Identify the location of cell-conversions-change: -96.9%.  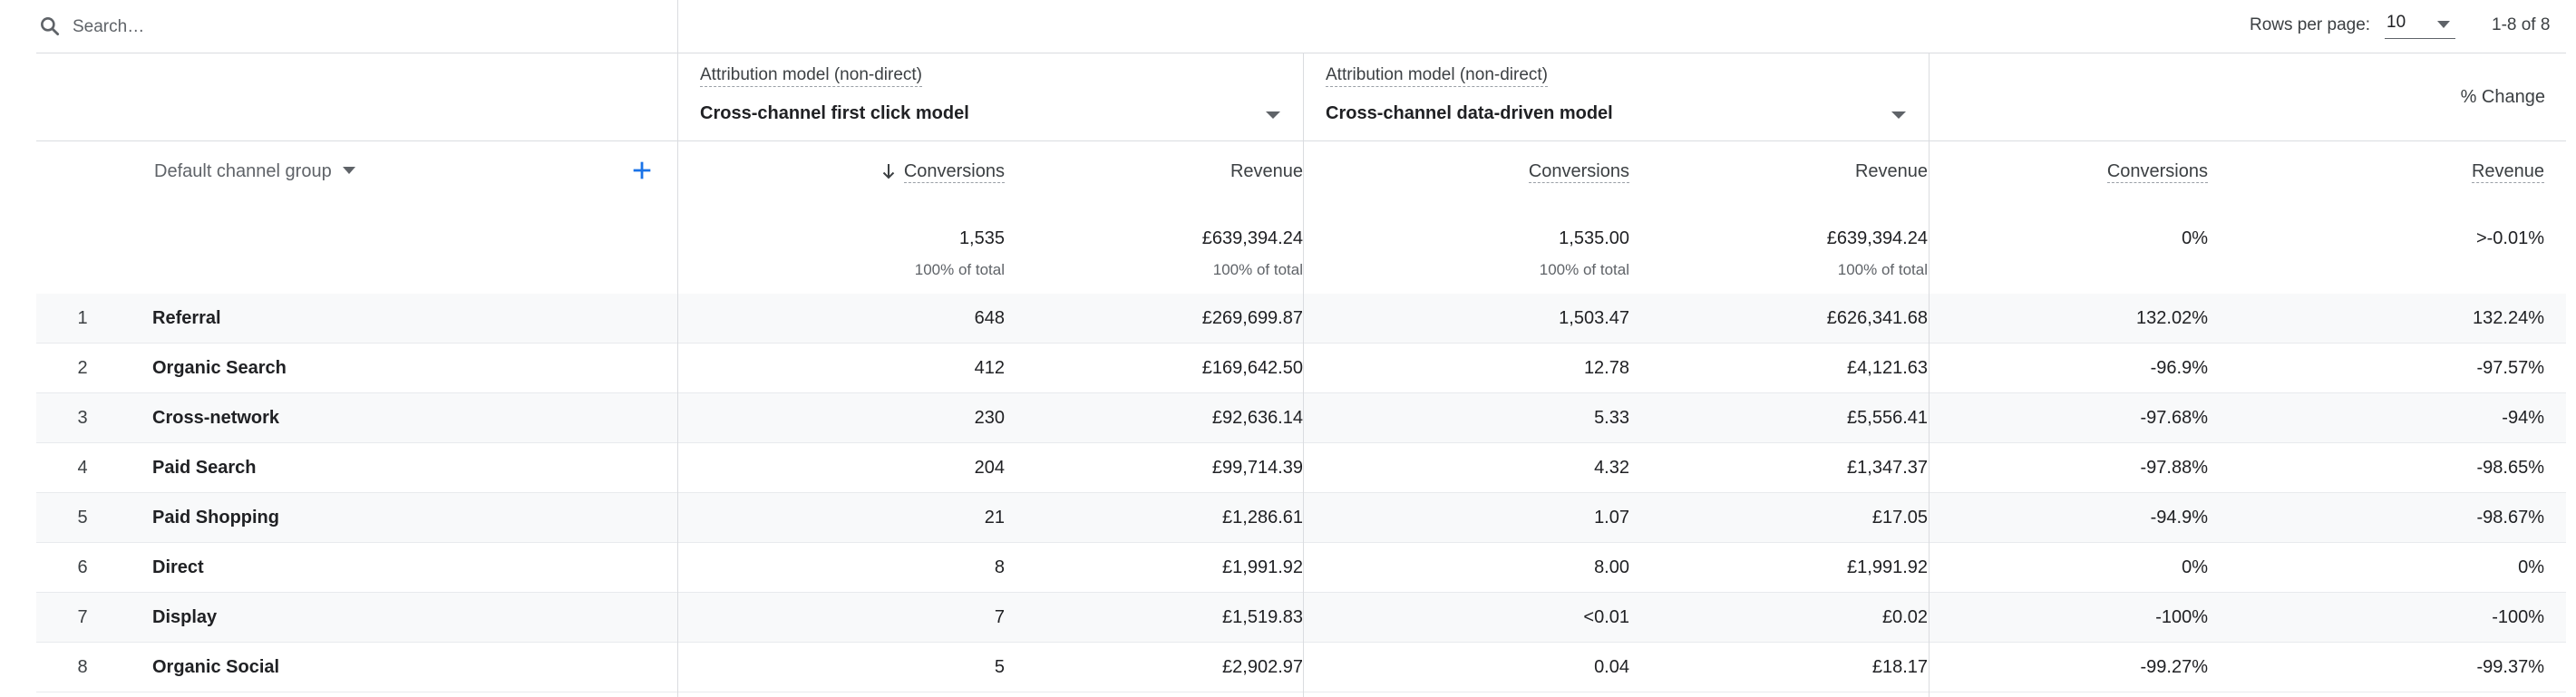
(2179, 368).